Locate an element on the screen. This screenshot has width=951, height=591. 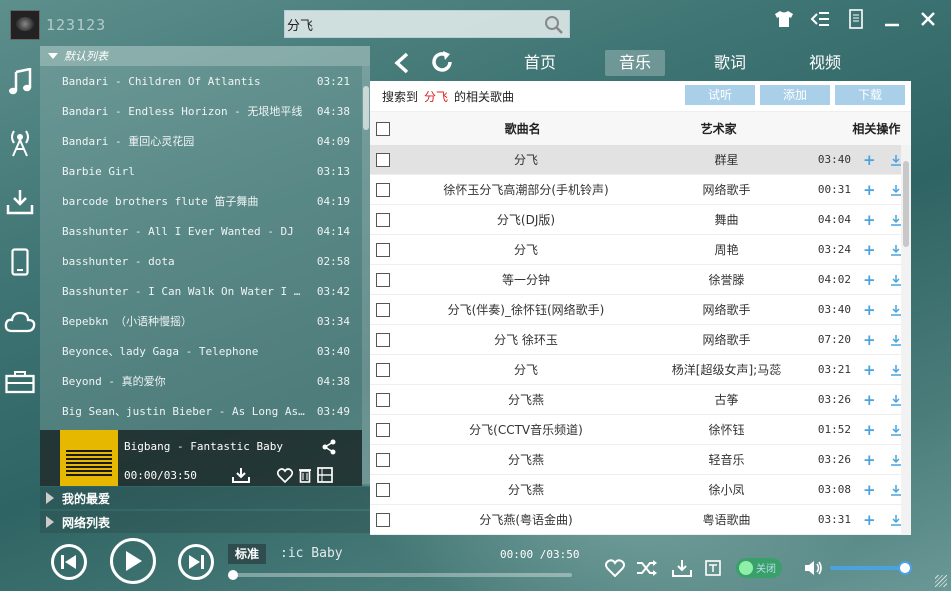
table-row: 分飞(DJ版) 舞曲 04:04 + is located at coordinates (640, 220).